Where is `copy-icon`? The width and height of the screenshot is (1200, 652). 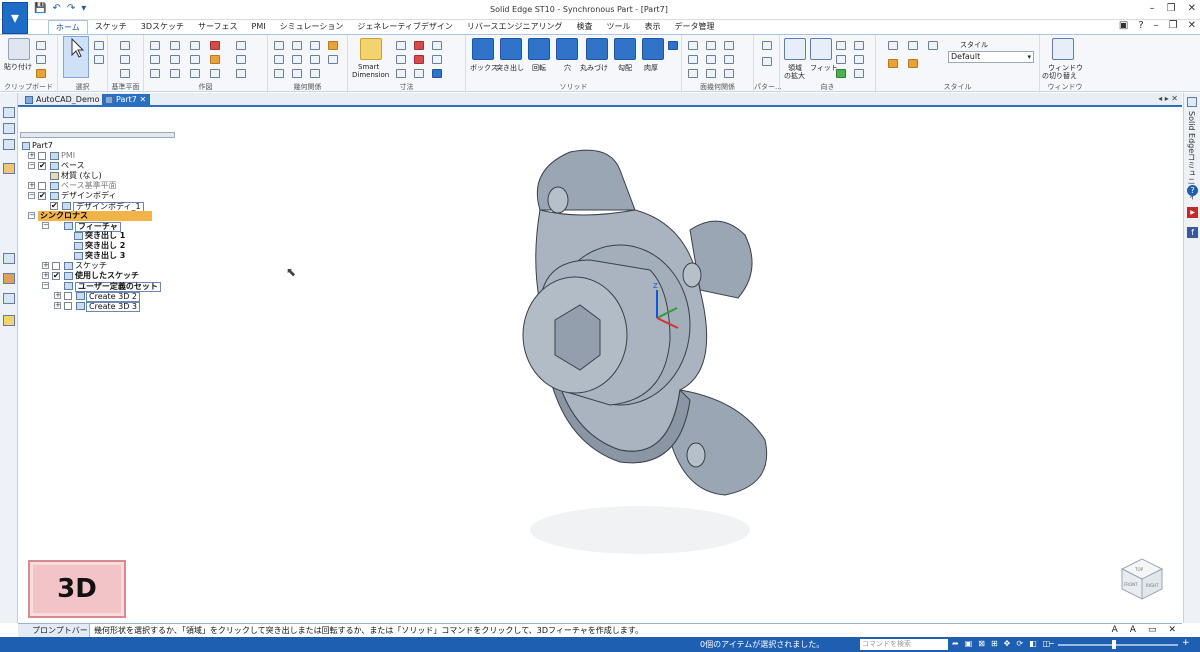 copy-icon is located at coordinates (41, 59).